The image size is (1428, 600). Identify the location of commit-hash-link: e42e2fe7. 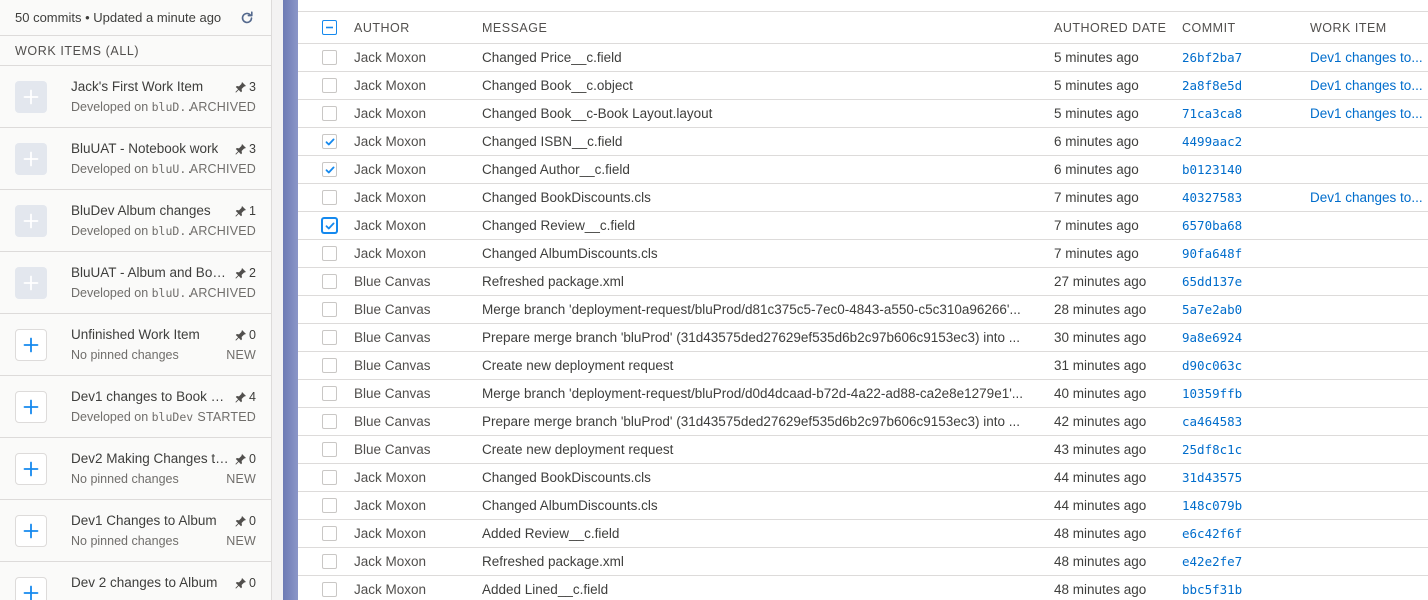
(1246, 561).